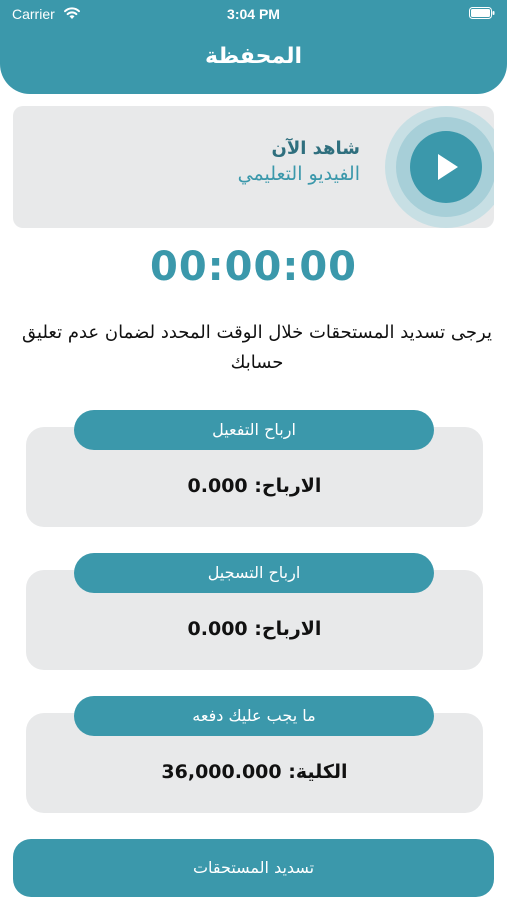  I want to click on amount-due-value-row: الكلية: 36,000.000, so click(254, 772).